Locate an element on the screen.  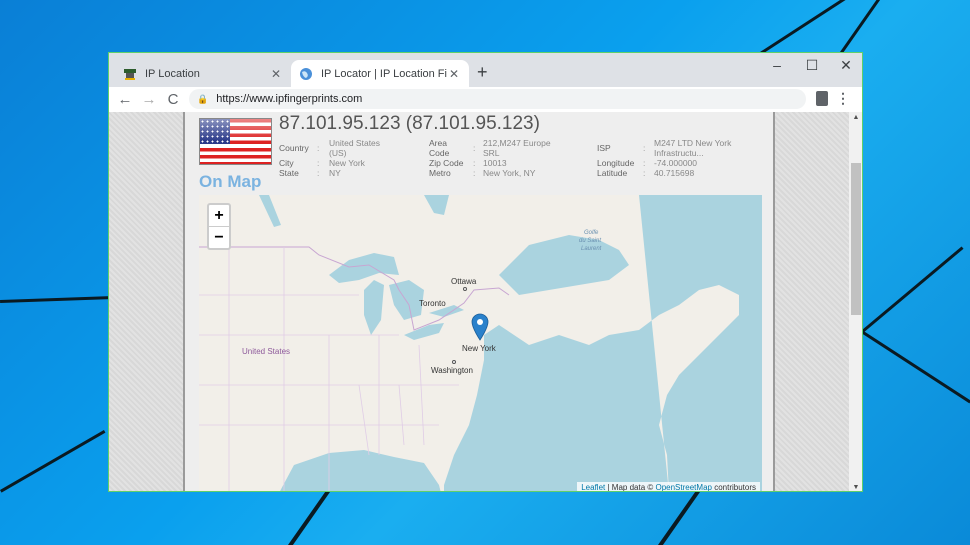
globe-icon is located at coordinates (306, 73).